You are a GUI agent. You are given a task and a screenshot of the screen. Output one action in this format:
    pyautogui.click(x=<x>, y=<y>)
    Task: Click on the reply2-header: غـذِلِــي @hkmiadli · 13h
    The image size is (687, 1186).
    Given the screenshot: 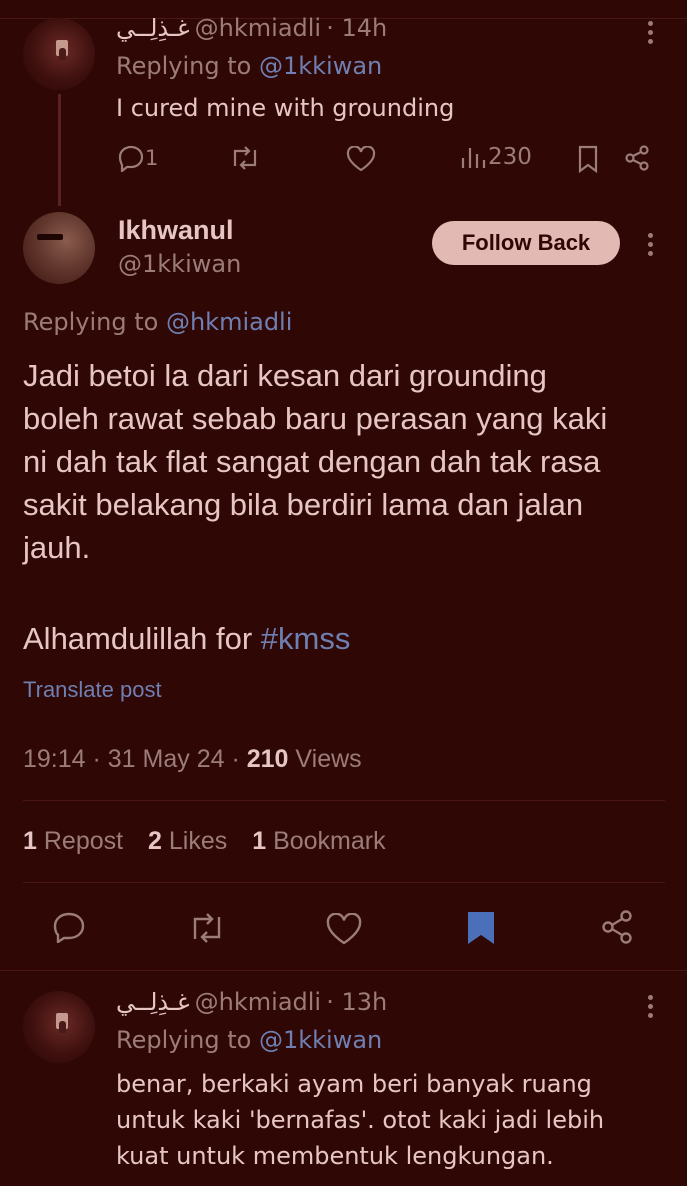 What is the action you would take?
    pyautogui.click(x=251, y=1002)
    